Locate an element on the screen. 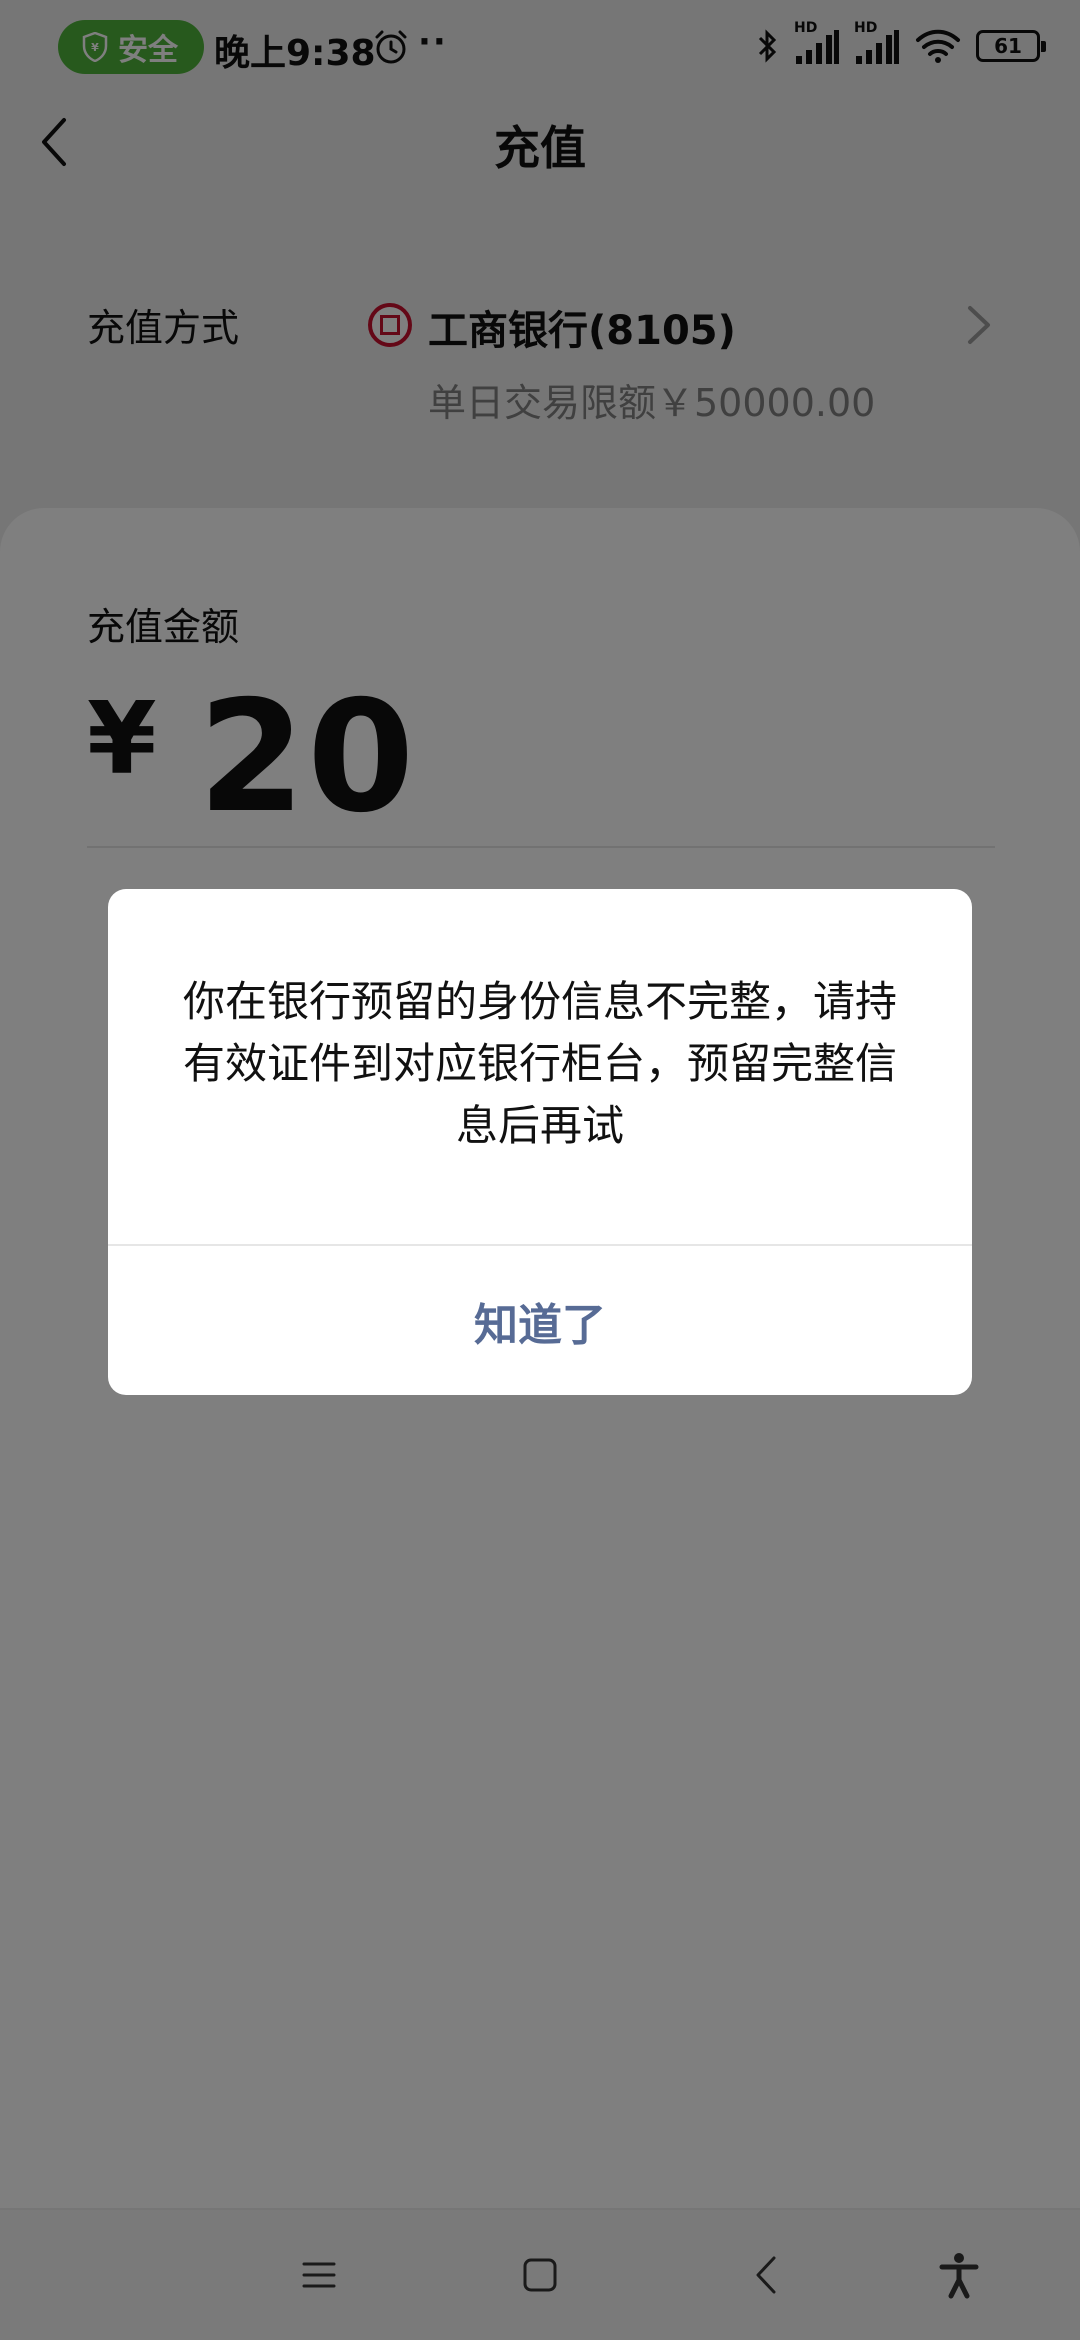  home-icon is located at coordinates (540, 2275).